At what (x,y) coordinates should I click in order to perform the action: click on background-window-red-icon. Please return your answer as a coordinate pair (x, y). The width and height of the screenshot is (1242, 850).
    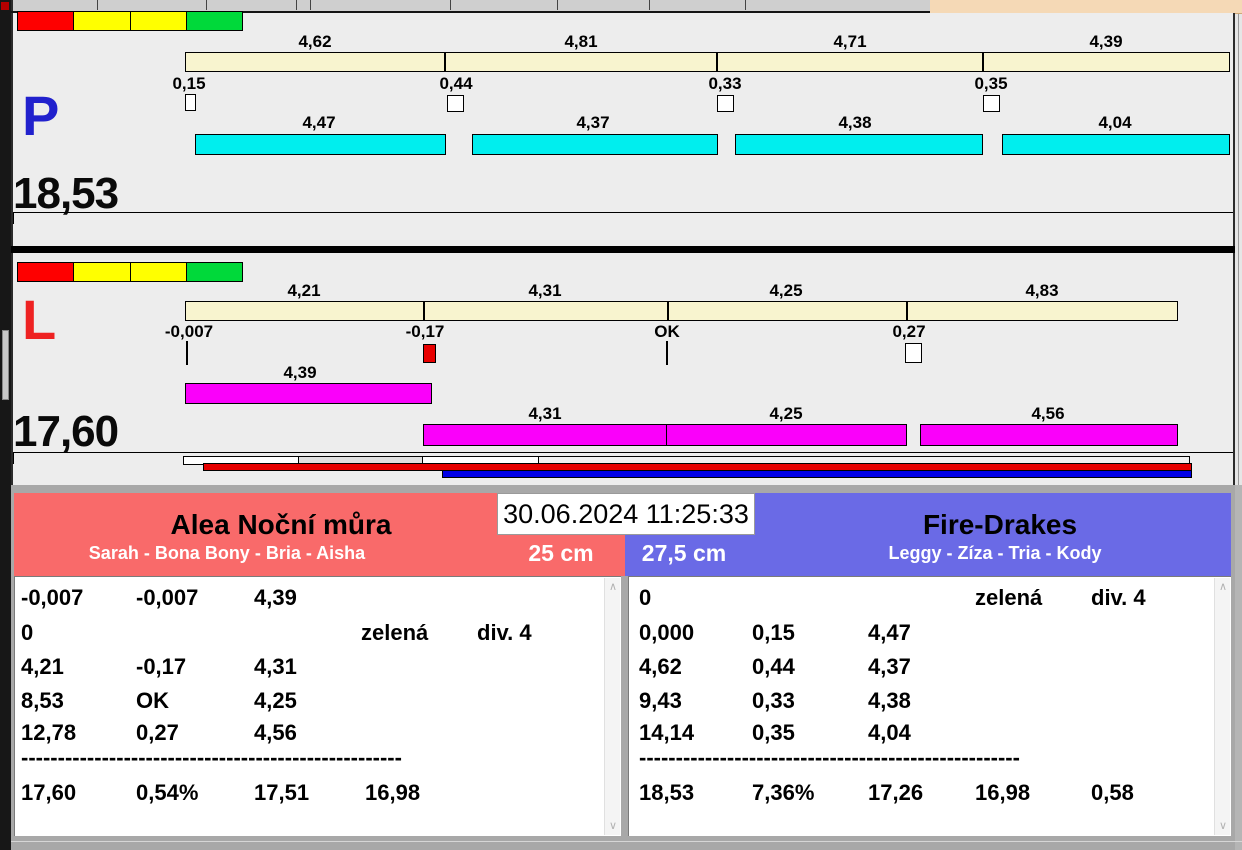
    Looking at the image, I should click on (5, 6).